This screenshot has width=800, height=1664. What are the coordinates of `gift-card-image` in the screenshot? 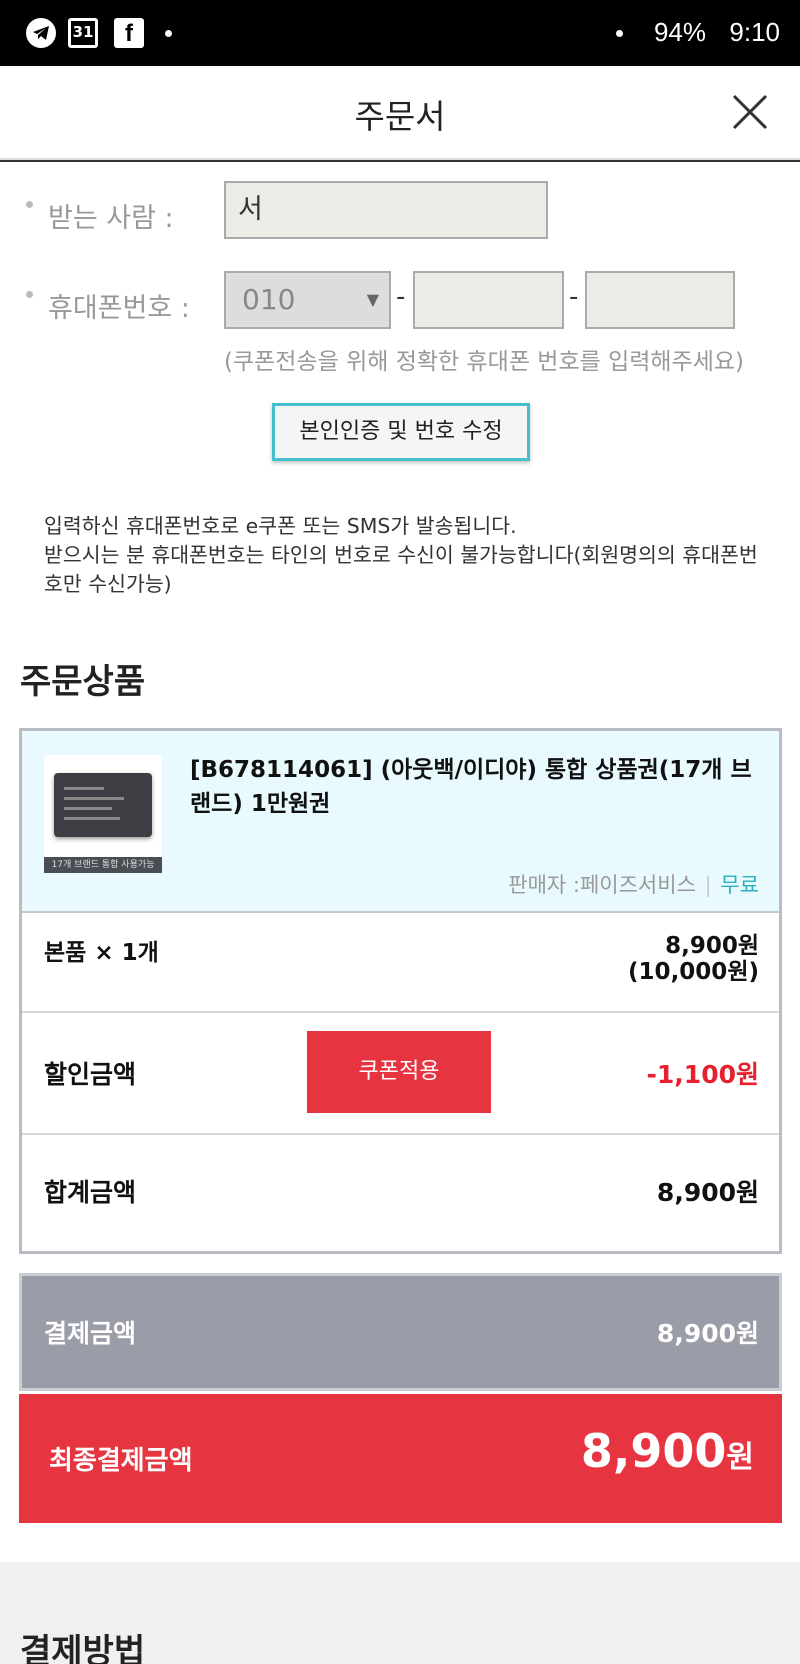 It's located at (103, 805).